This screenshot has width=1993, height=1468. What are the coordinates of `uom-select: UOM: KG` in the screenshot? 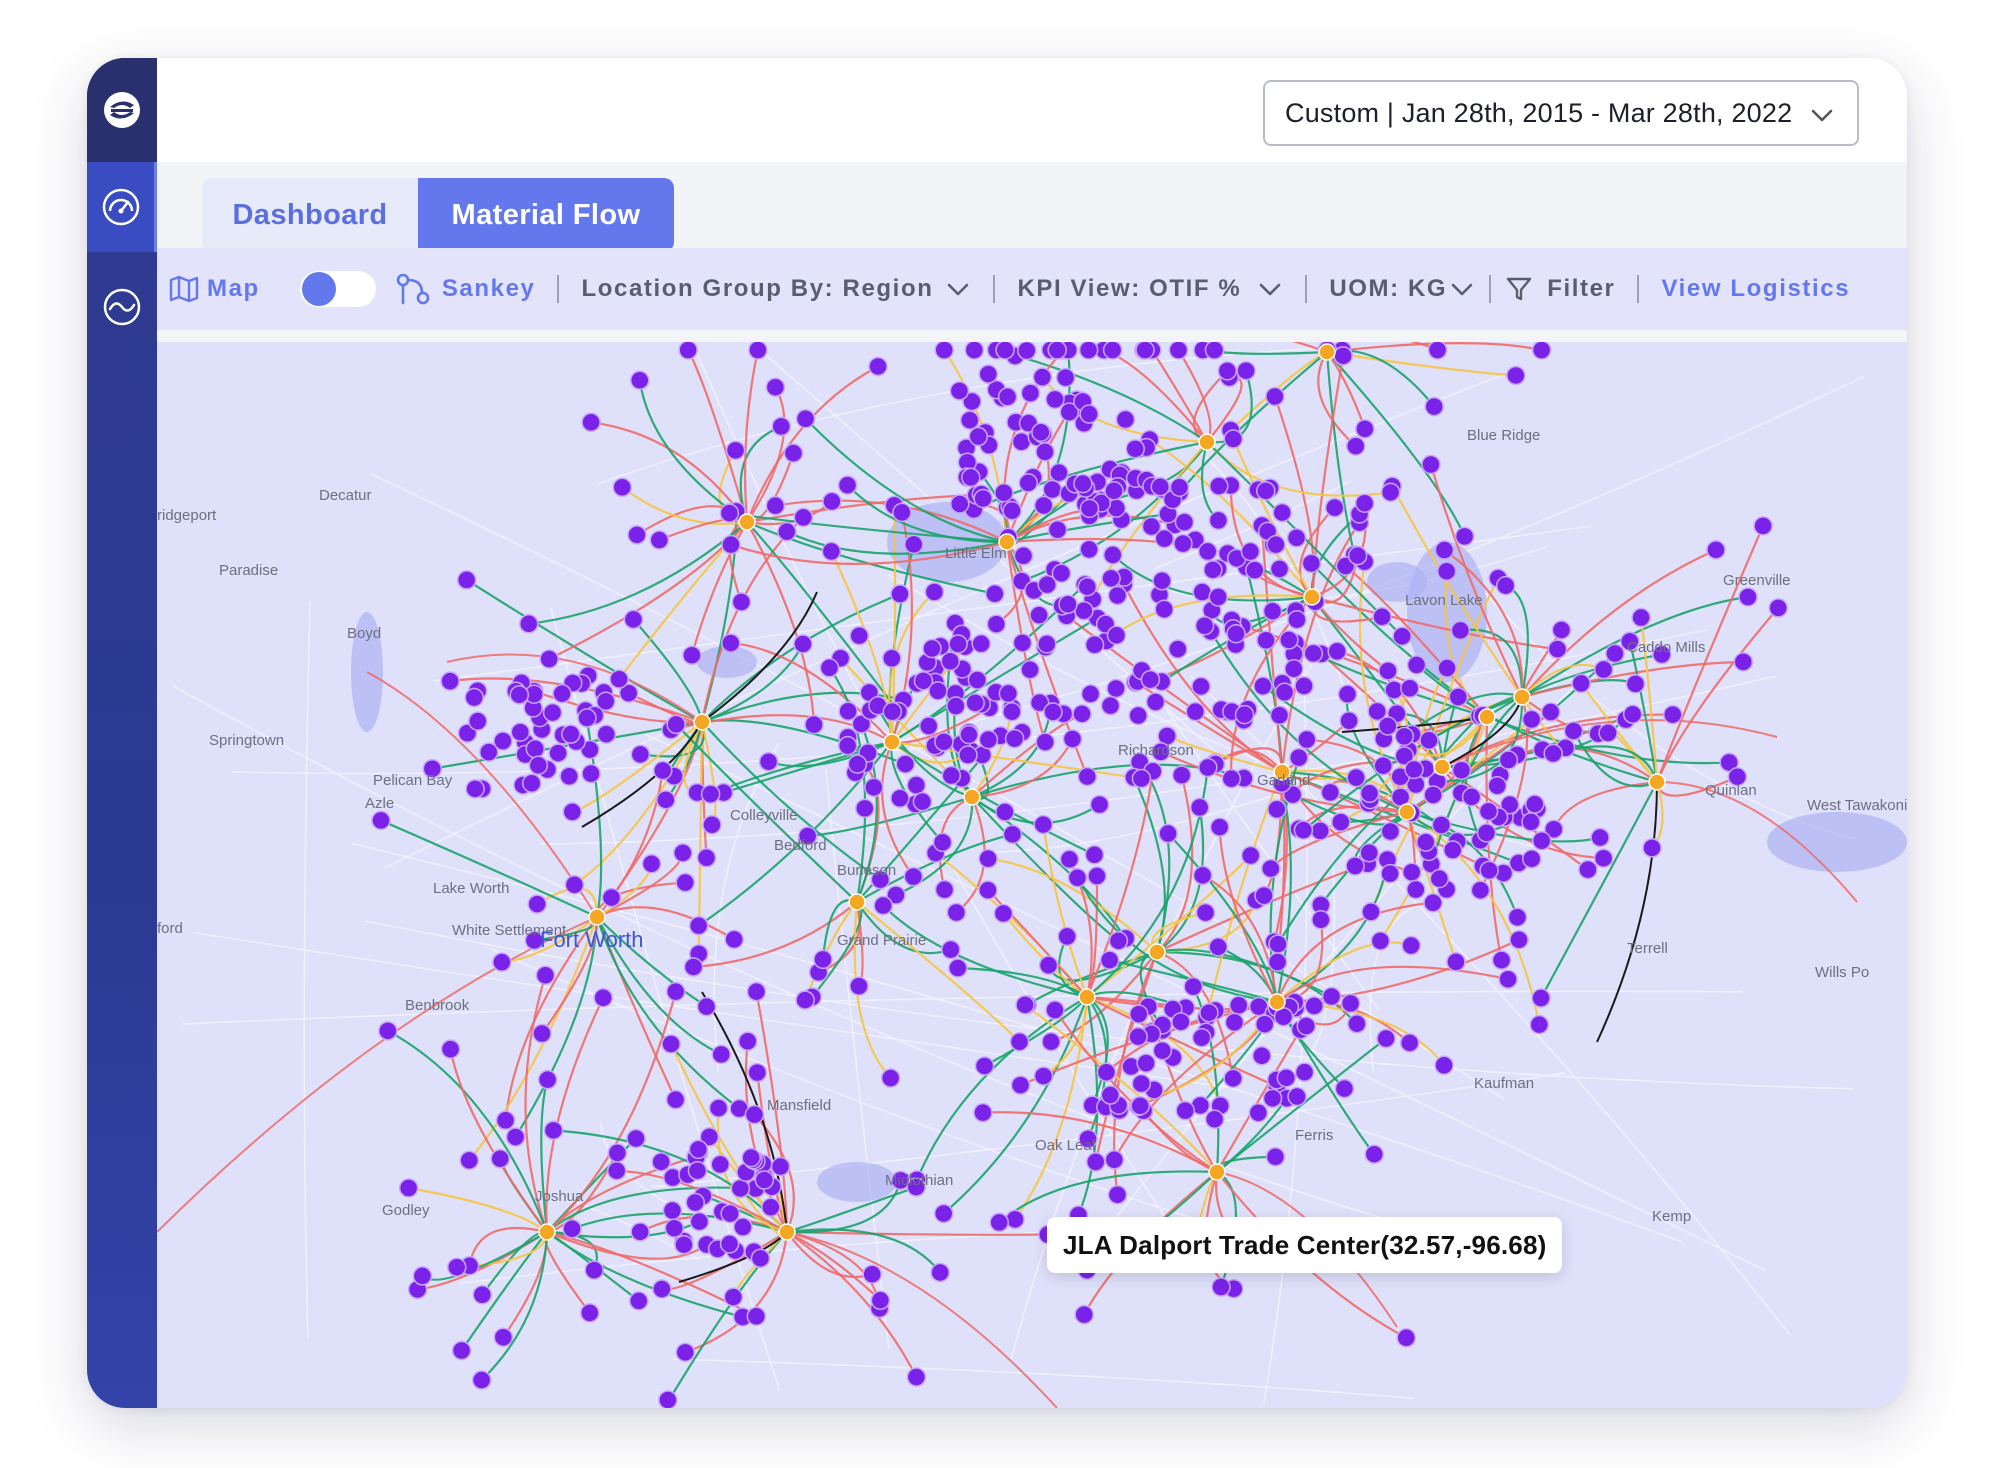 It's located at (1402, 289).